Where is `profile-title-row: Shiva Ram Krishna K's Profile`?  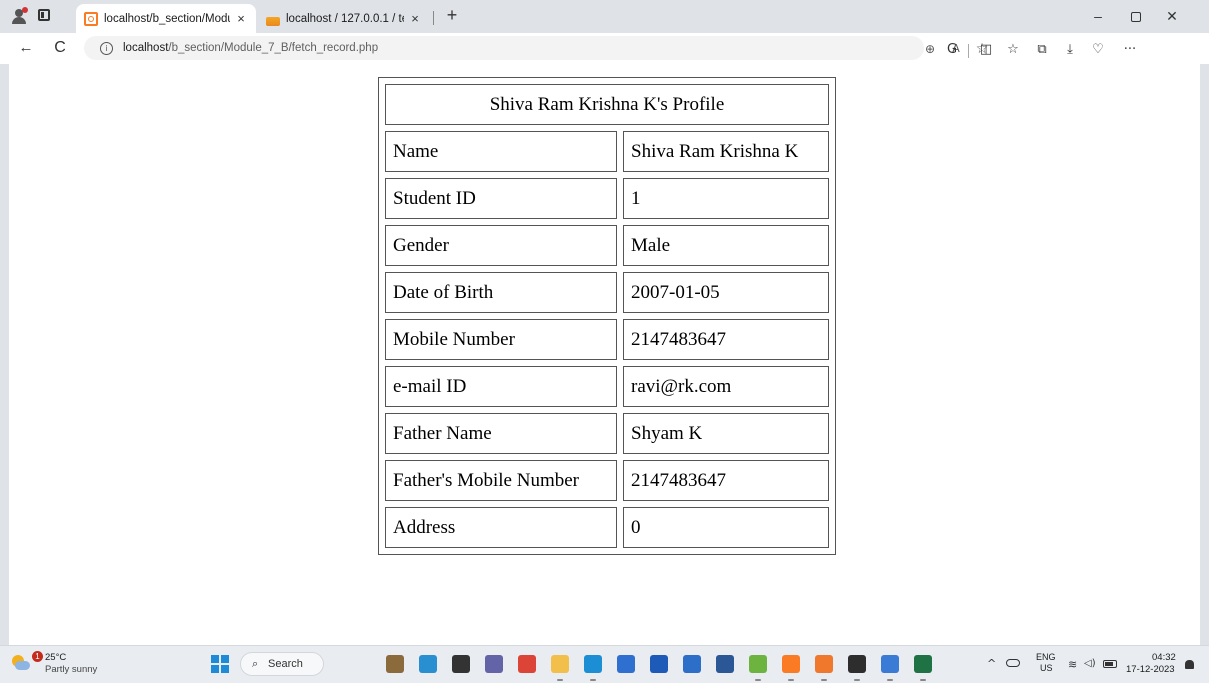
profile-title-row: Shiva Ram Krishna K's Profile is located at coordinates (607, 104).